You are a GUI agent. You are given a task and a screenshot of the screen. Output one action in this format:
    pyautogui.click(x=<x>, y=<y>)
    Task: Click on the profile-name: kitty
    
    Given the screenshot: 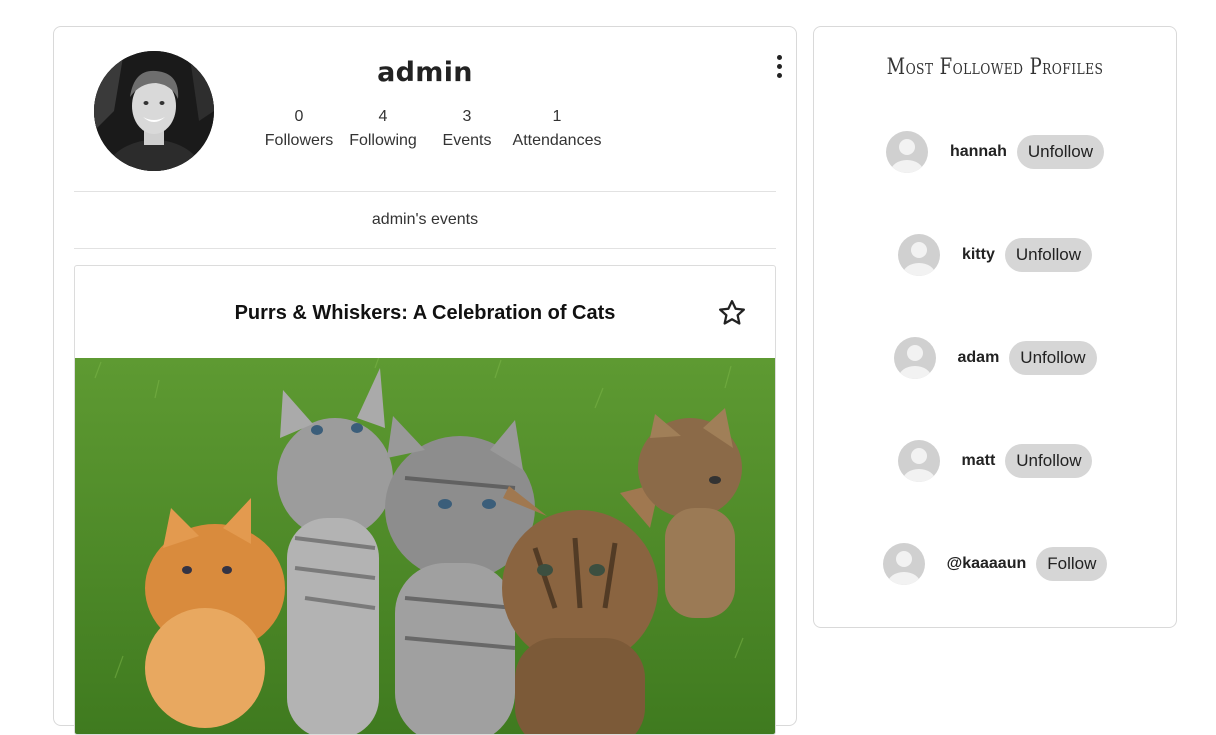 What is the action you would take?
    pyautogui.click(x=978, y=255)
    